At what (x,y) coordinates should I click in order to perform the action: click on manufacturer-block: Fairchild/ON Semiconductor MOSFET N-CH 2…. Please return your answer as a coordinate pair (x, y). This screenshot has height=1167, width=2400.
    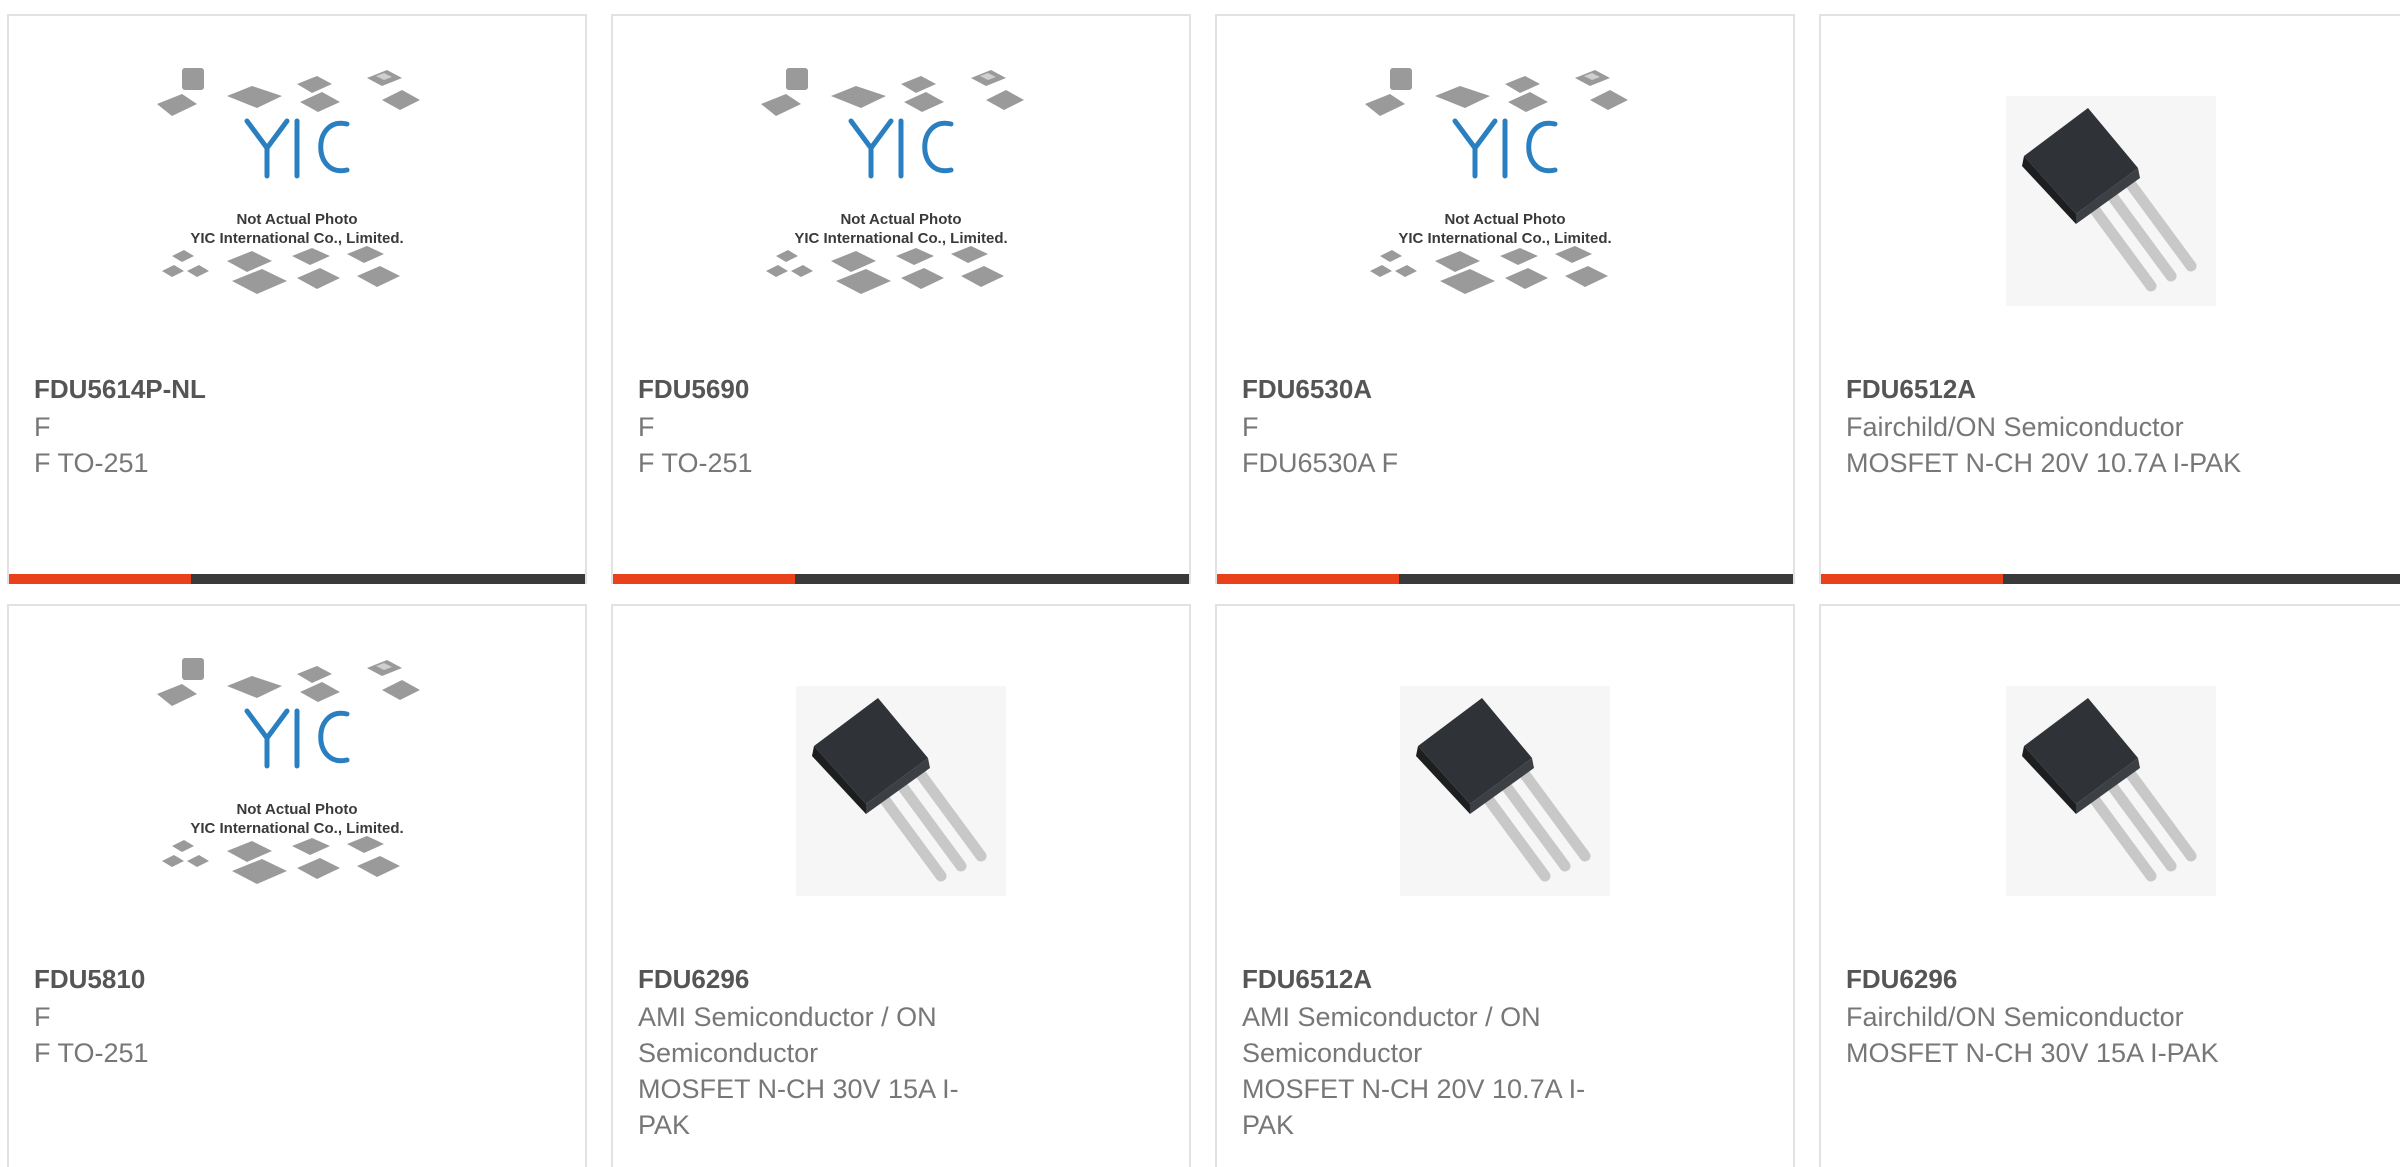
    Looking at the image, I should click on (2106, 445).